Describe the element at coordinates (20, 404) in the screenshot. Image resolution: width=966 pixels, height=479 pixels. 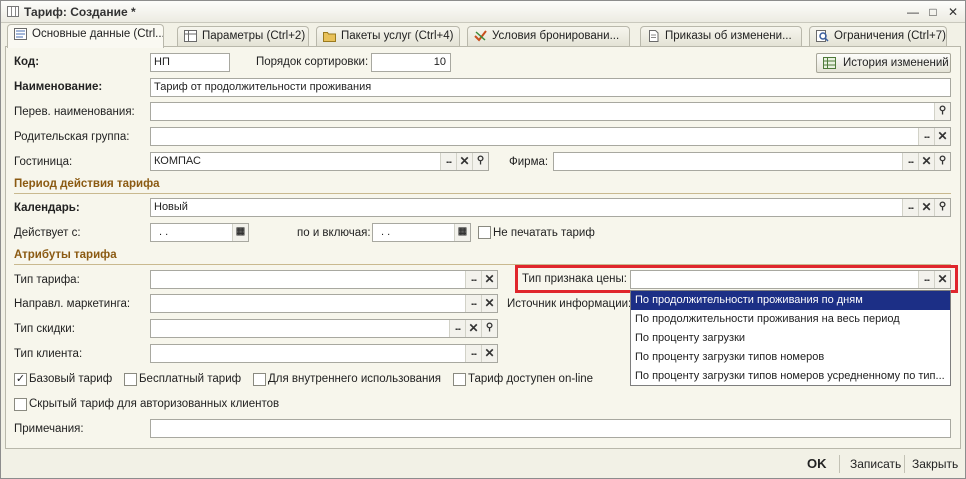
I see `hidden-tariff-checkbox` at that location.